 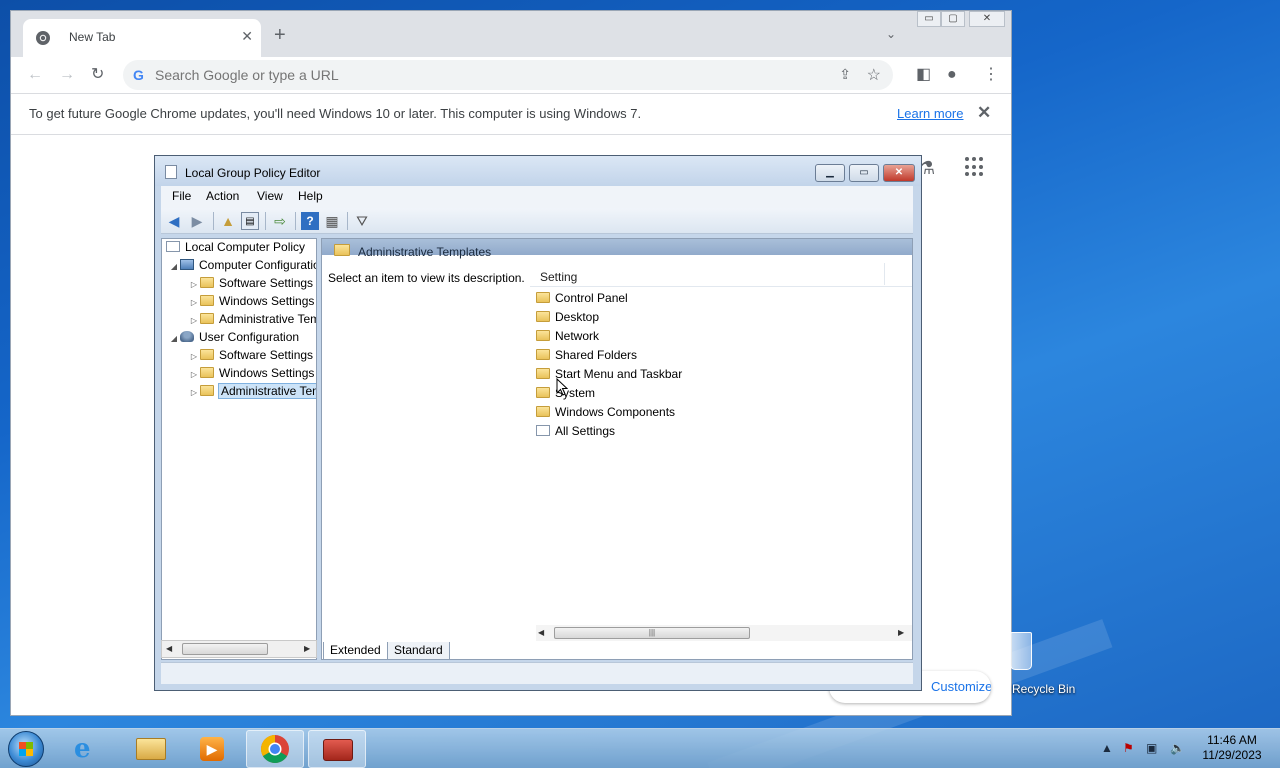 I want to click on taskbar-internet-explorer: e, so click(x=89, y=749).